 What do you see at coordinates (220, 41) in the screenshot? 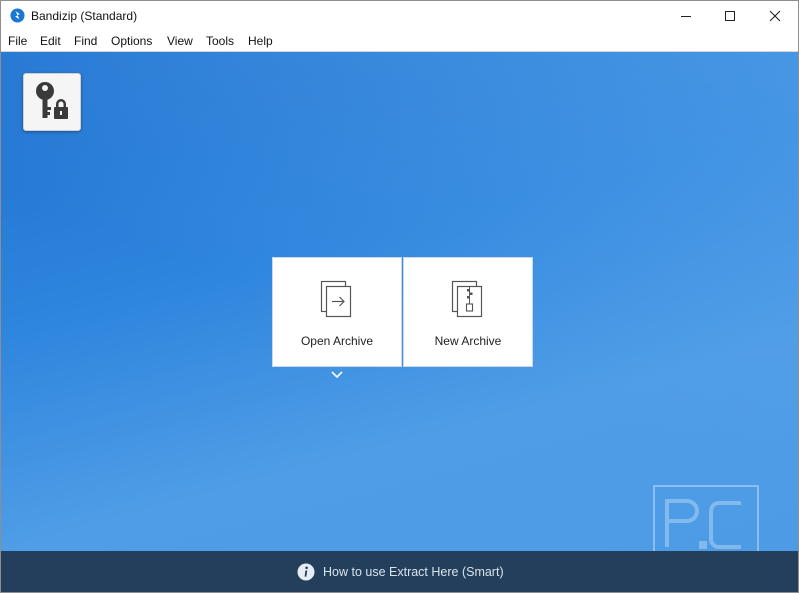
I see `menu-tools: Tools` at bounding box center [220, 41].